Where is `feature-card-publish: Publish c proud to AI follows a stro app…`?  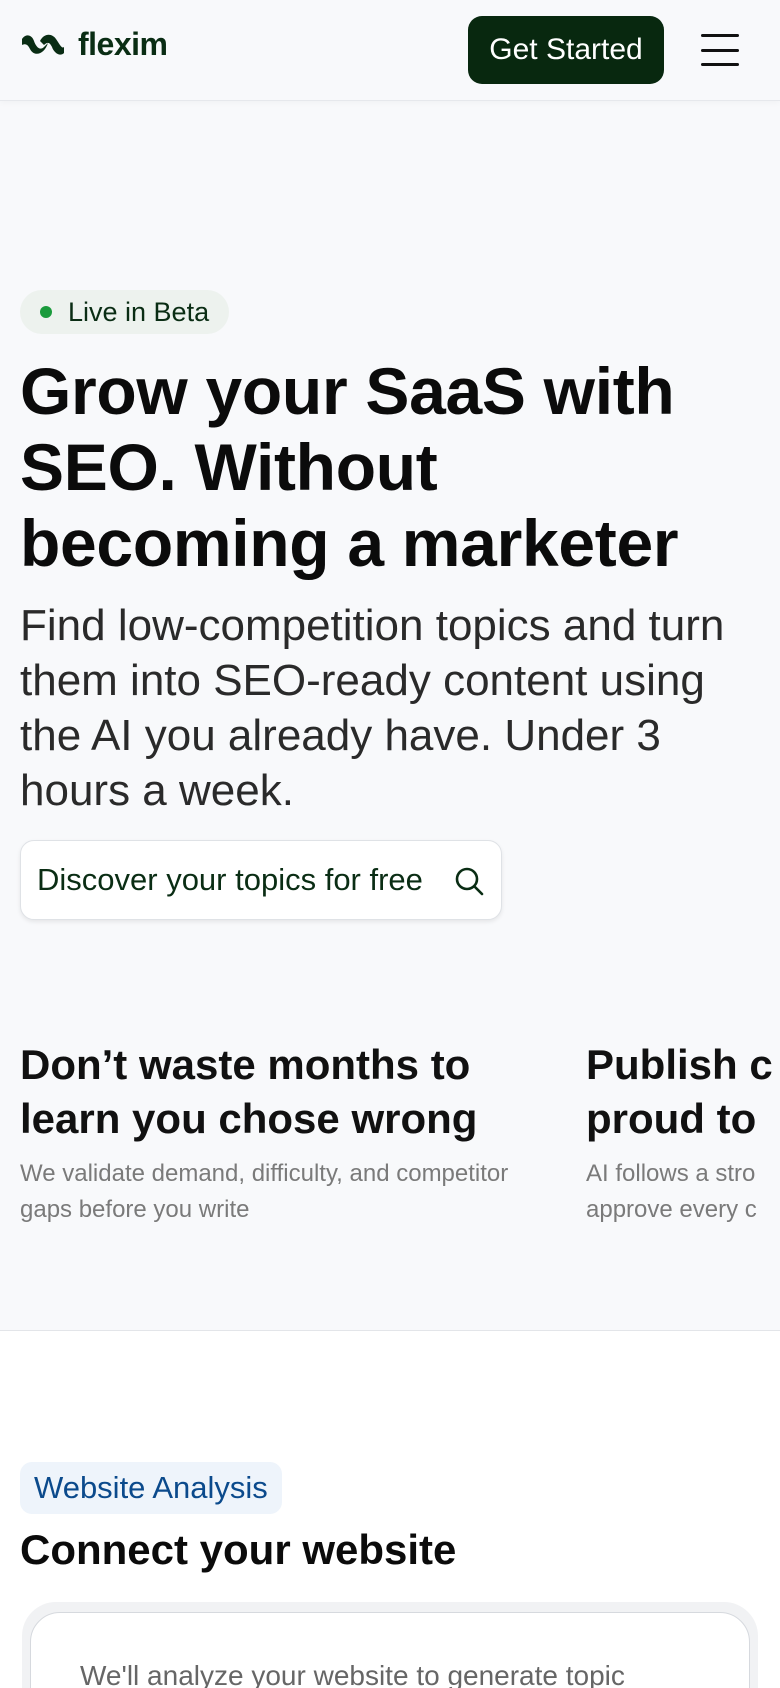
feature-card-publish: Publish c proud to AI follows a stro app… is located at coordinates (683, 1133).